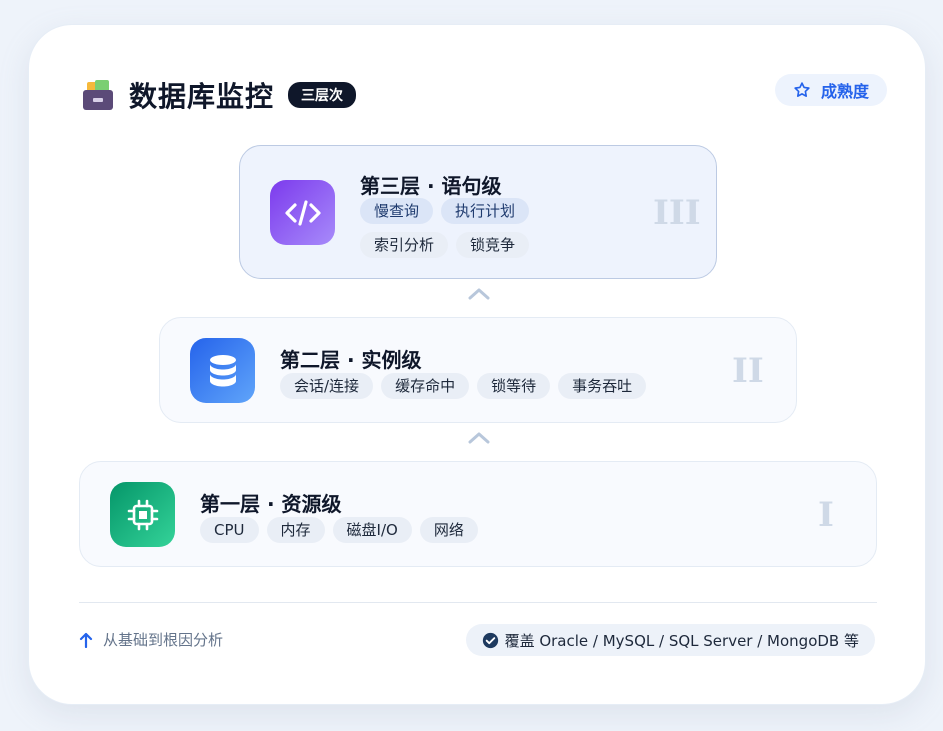  What do you see at coordinates (431, 186) in the screenshot?
I see `layer-title: 第三层 · 语句级` at bounding box center [431, 186].